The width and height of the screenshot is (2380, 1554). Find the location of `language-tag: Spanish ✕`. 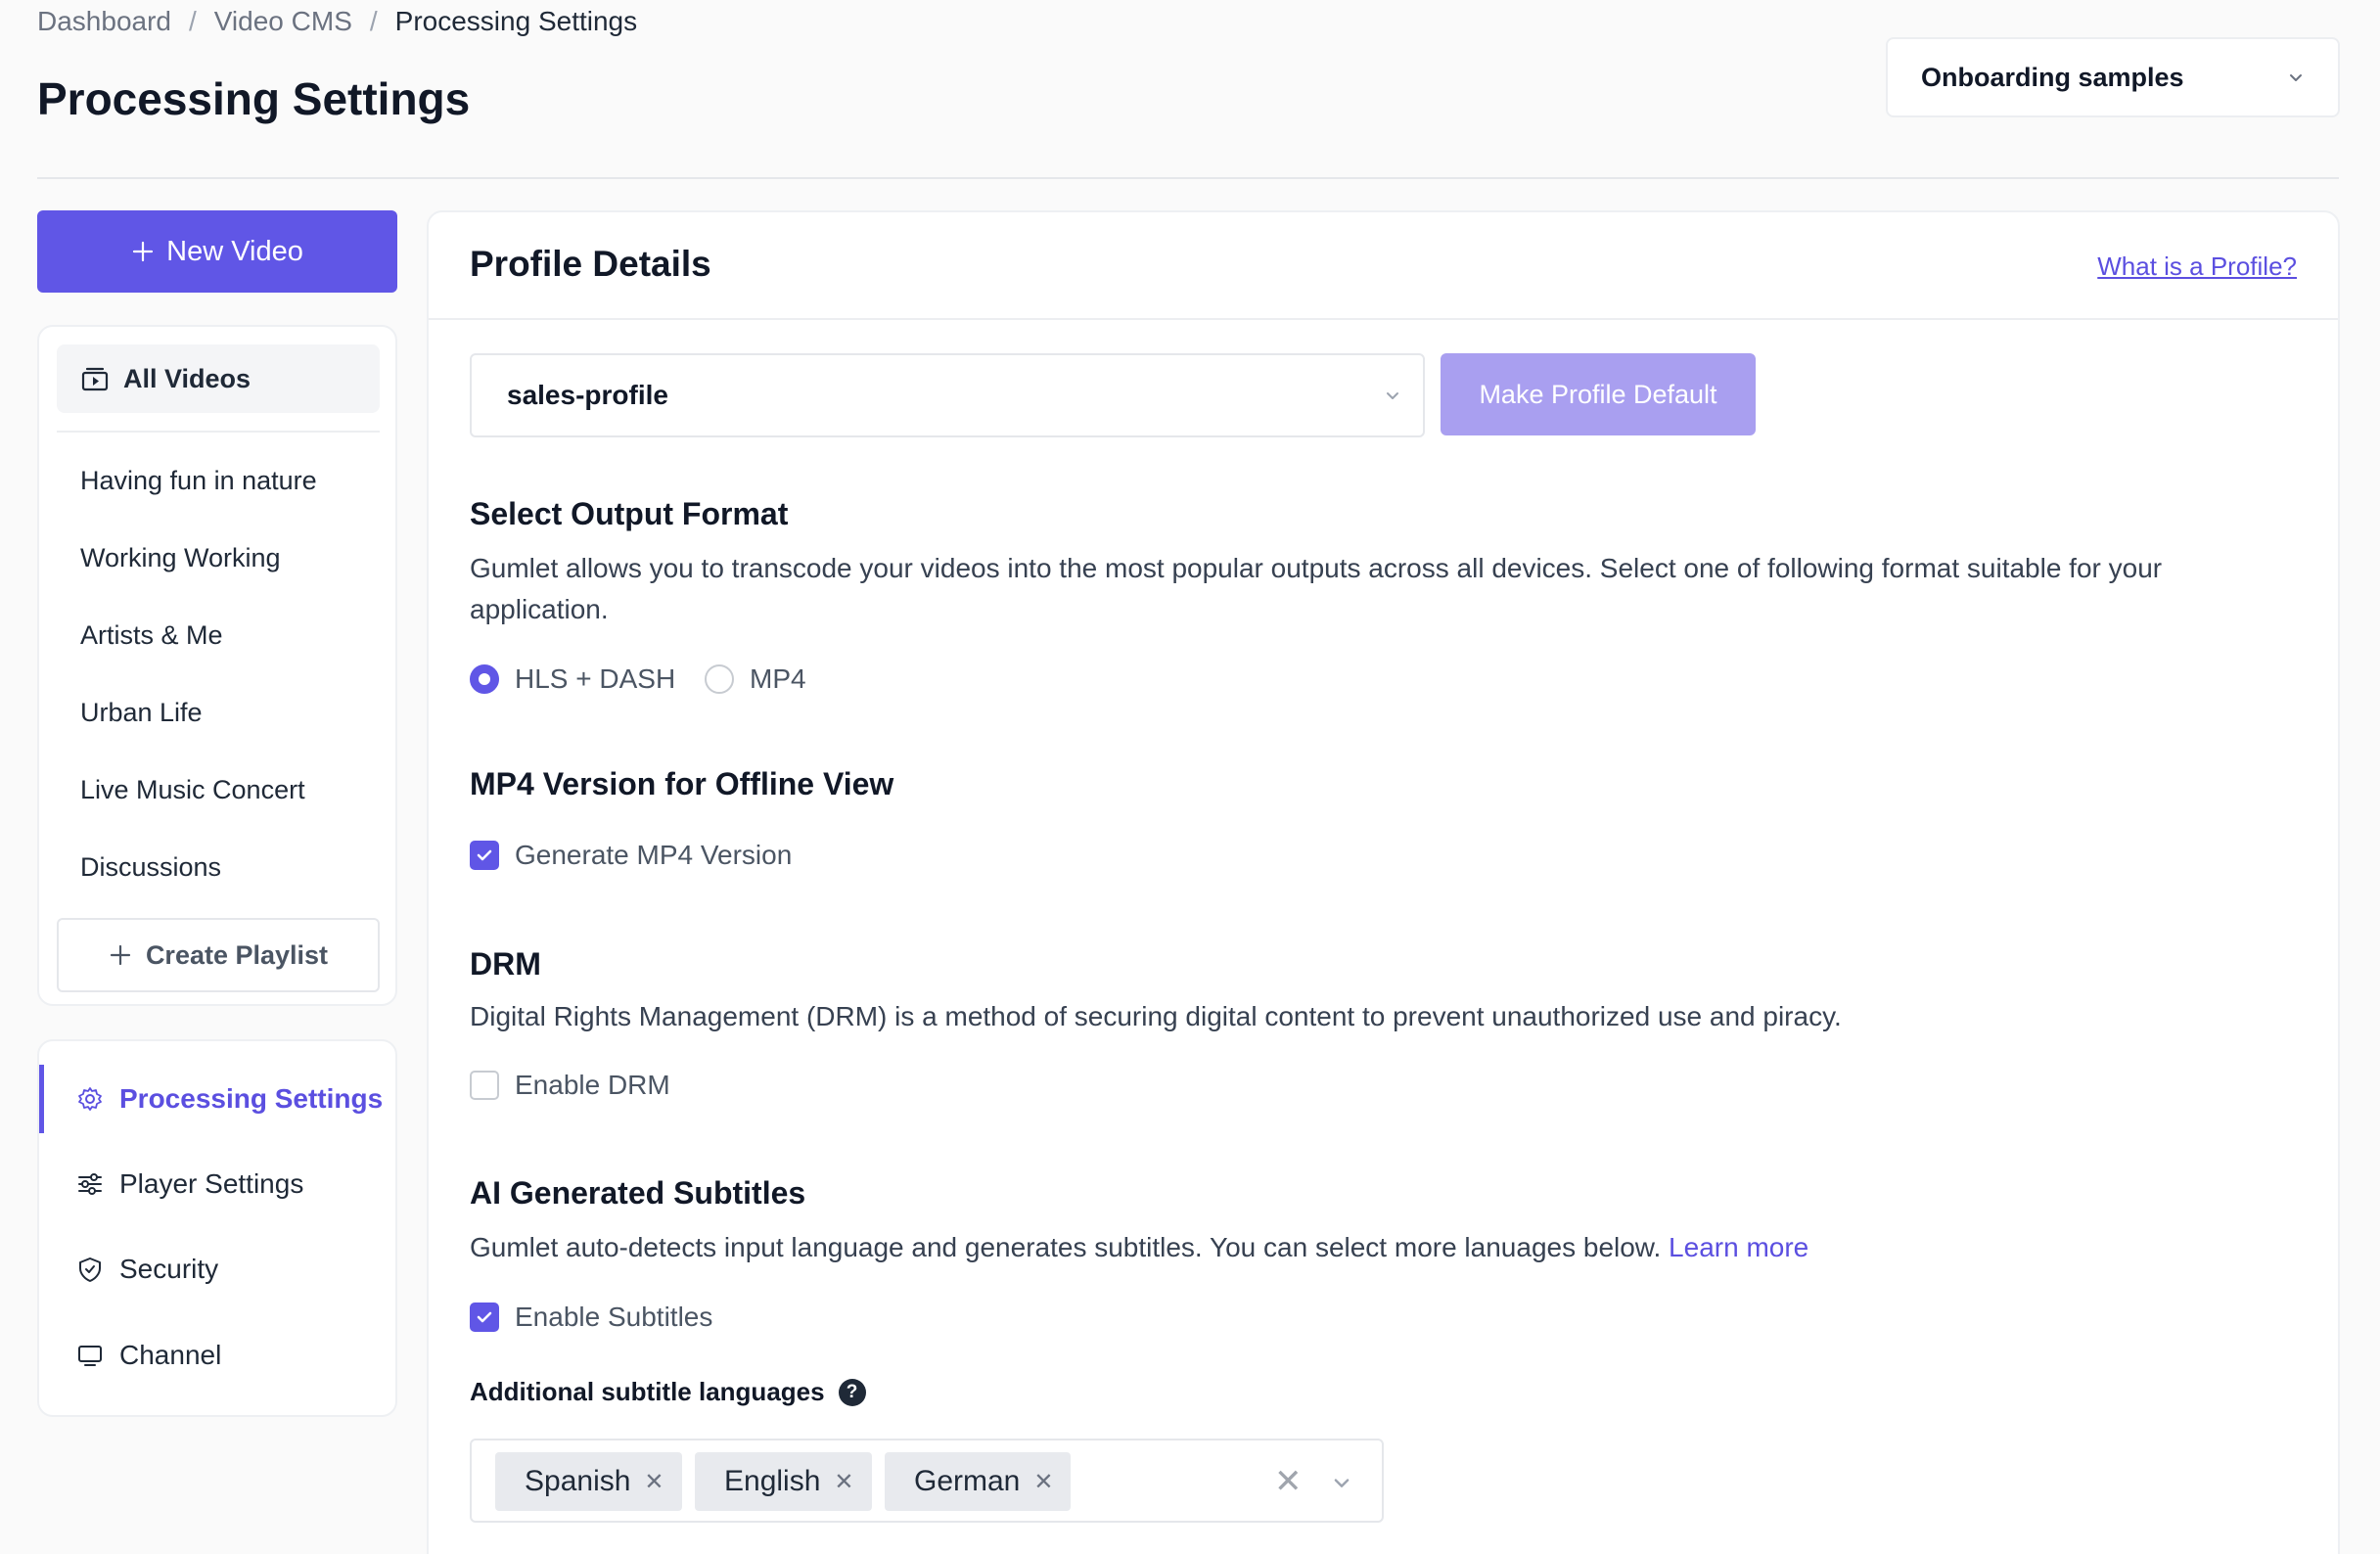

language-tag: Spanish ✕ is located at coordinates (588, 1481).